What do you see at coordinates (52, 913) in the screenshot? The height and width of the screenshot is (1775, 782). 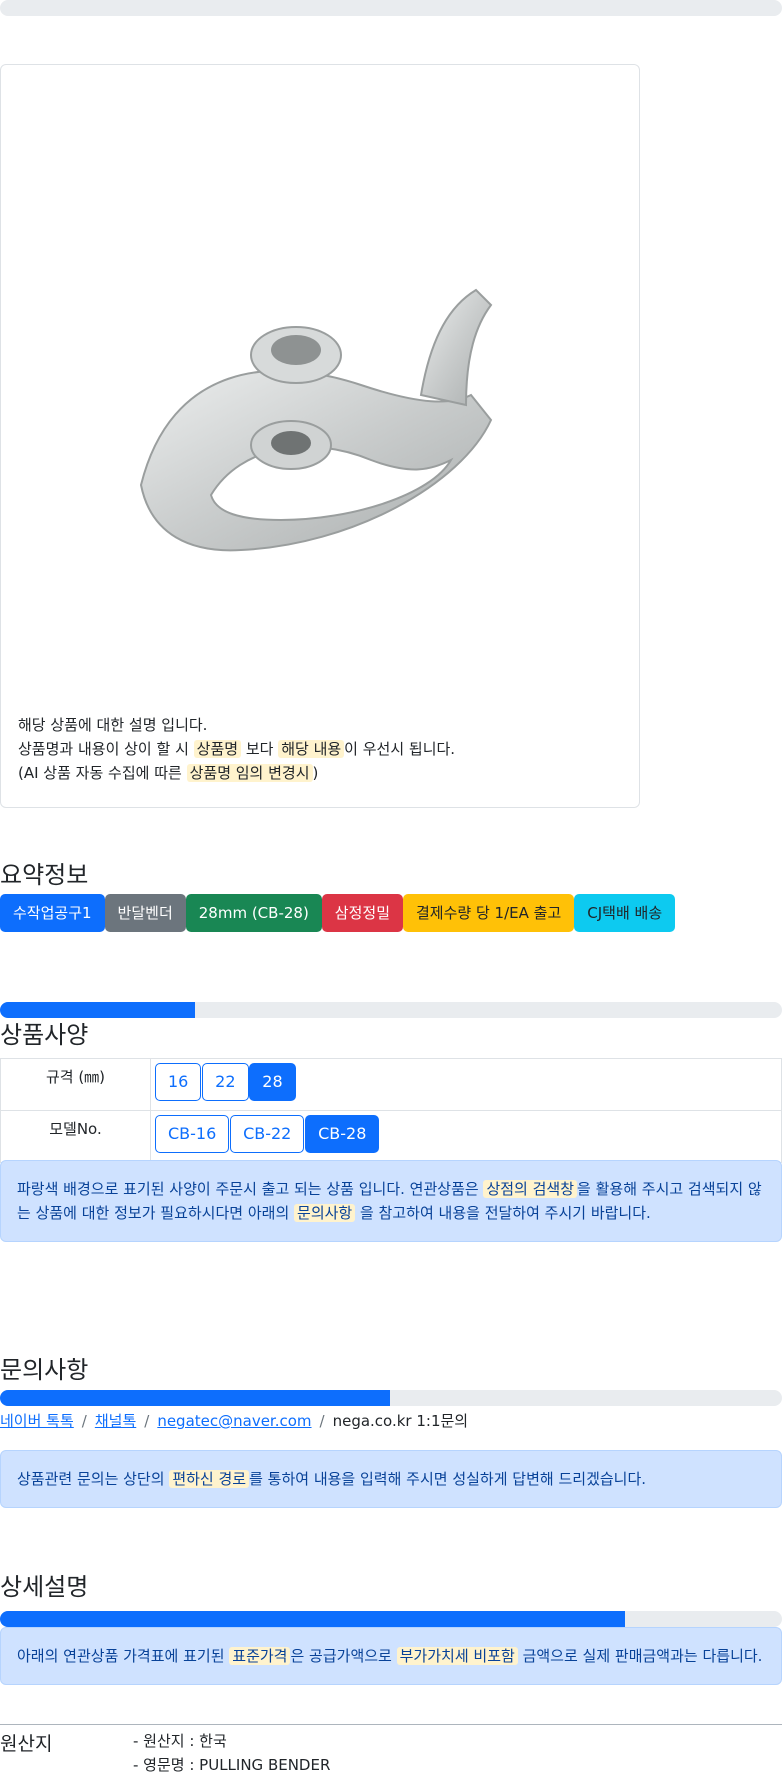 I see `badge-category: 수작업공구1` at bounding box center [52, 913].